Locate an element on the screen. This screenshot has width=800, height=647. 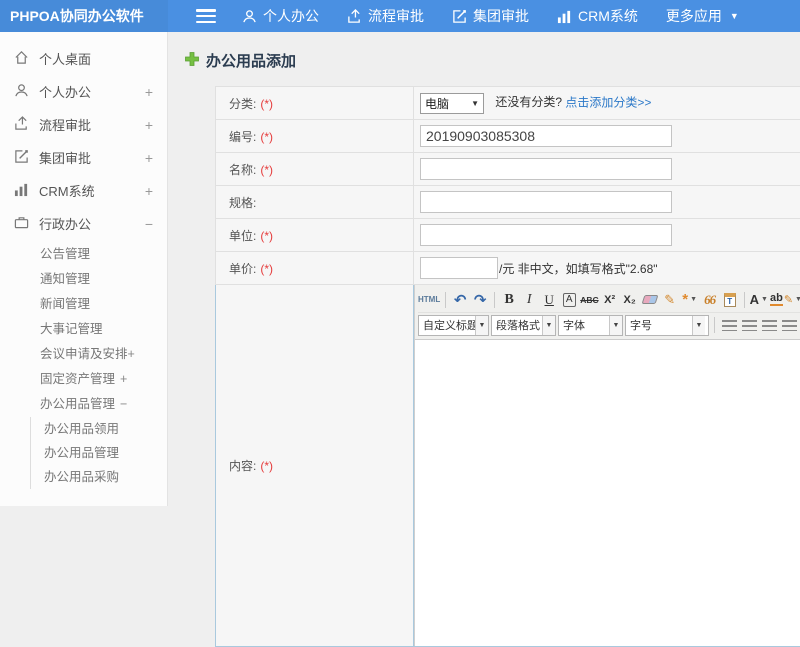
user-icon is located at coordinates (26, 92).